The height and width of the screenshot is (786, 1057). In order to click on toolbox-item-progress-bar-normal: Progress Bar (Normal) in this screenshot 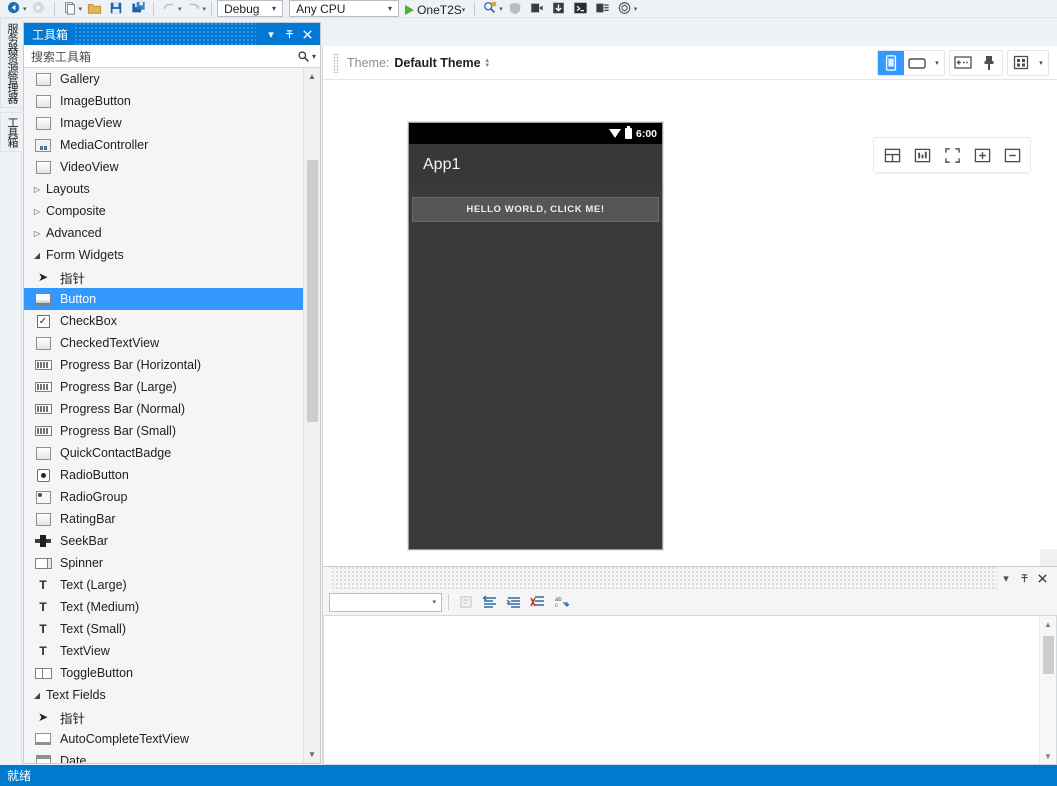, I will do `click(163, 409)`.